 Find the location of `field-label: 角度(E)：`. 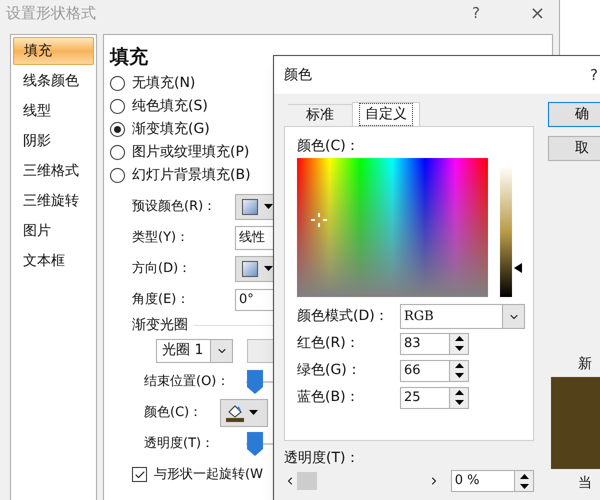

field-label: 角度(E)： is located at coordinates (161, 299).